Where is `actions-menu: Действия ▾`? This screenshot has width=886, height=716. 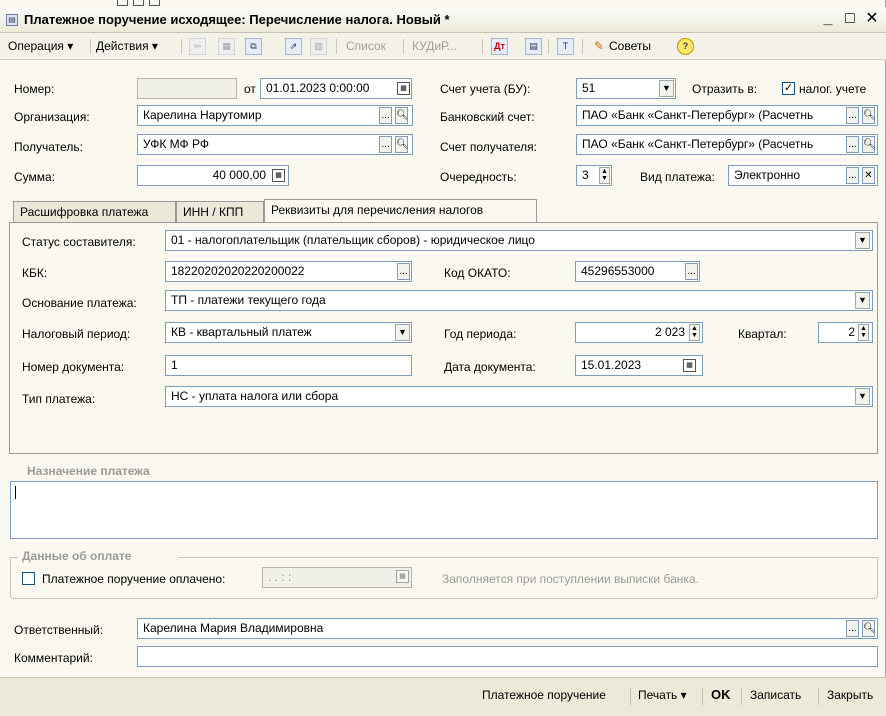 actions-menu: Действия ▾ is located at coordinates (127, 46).